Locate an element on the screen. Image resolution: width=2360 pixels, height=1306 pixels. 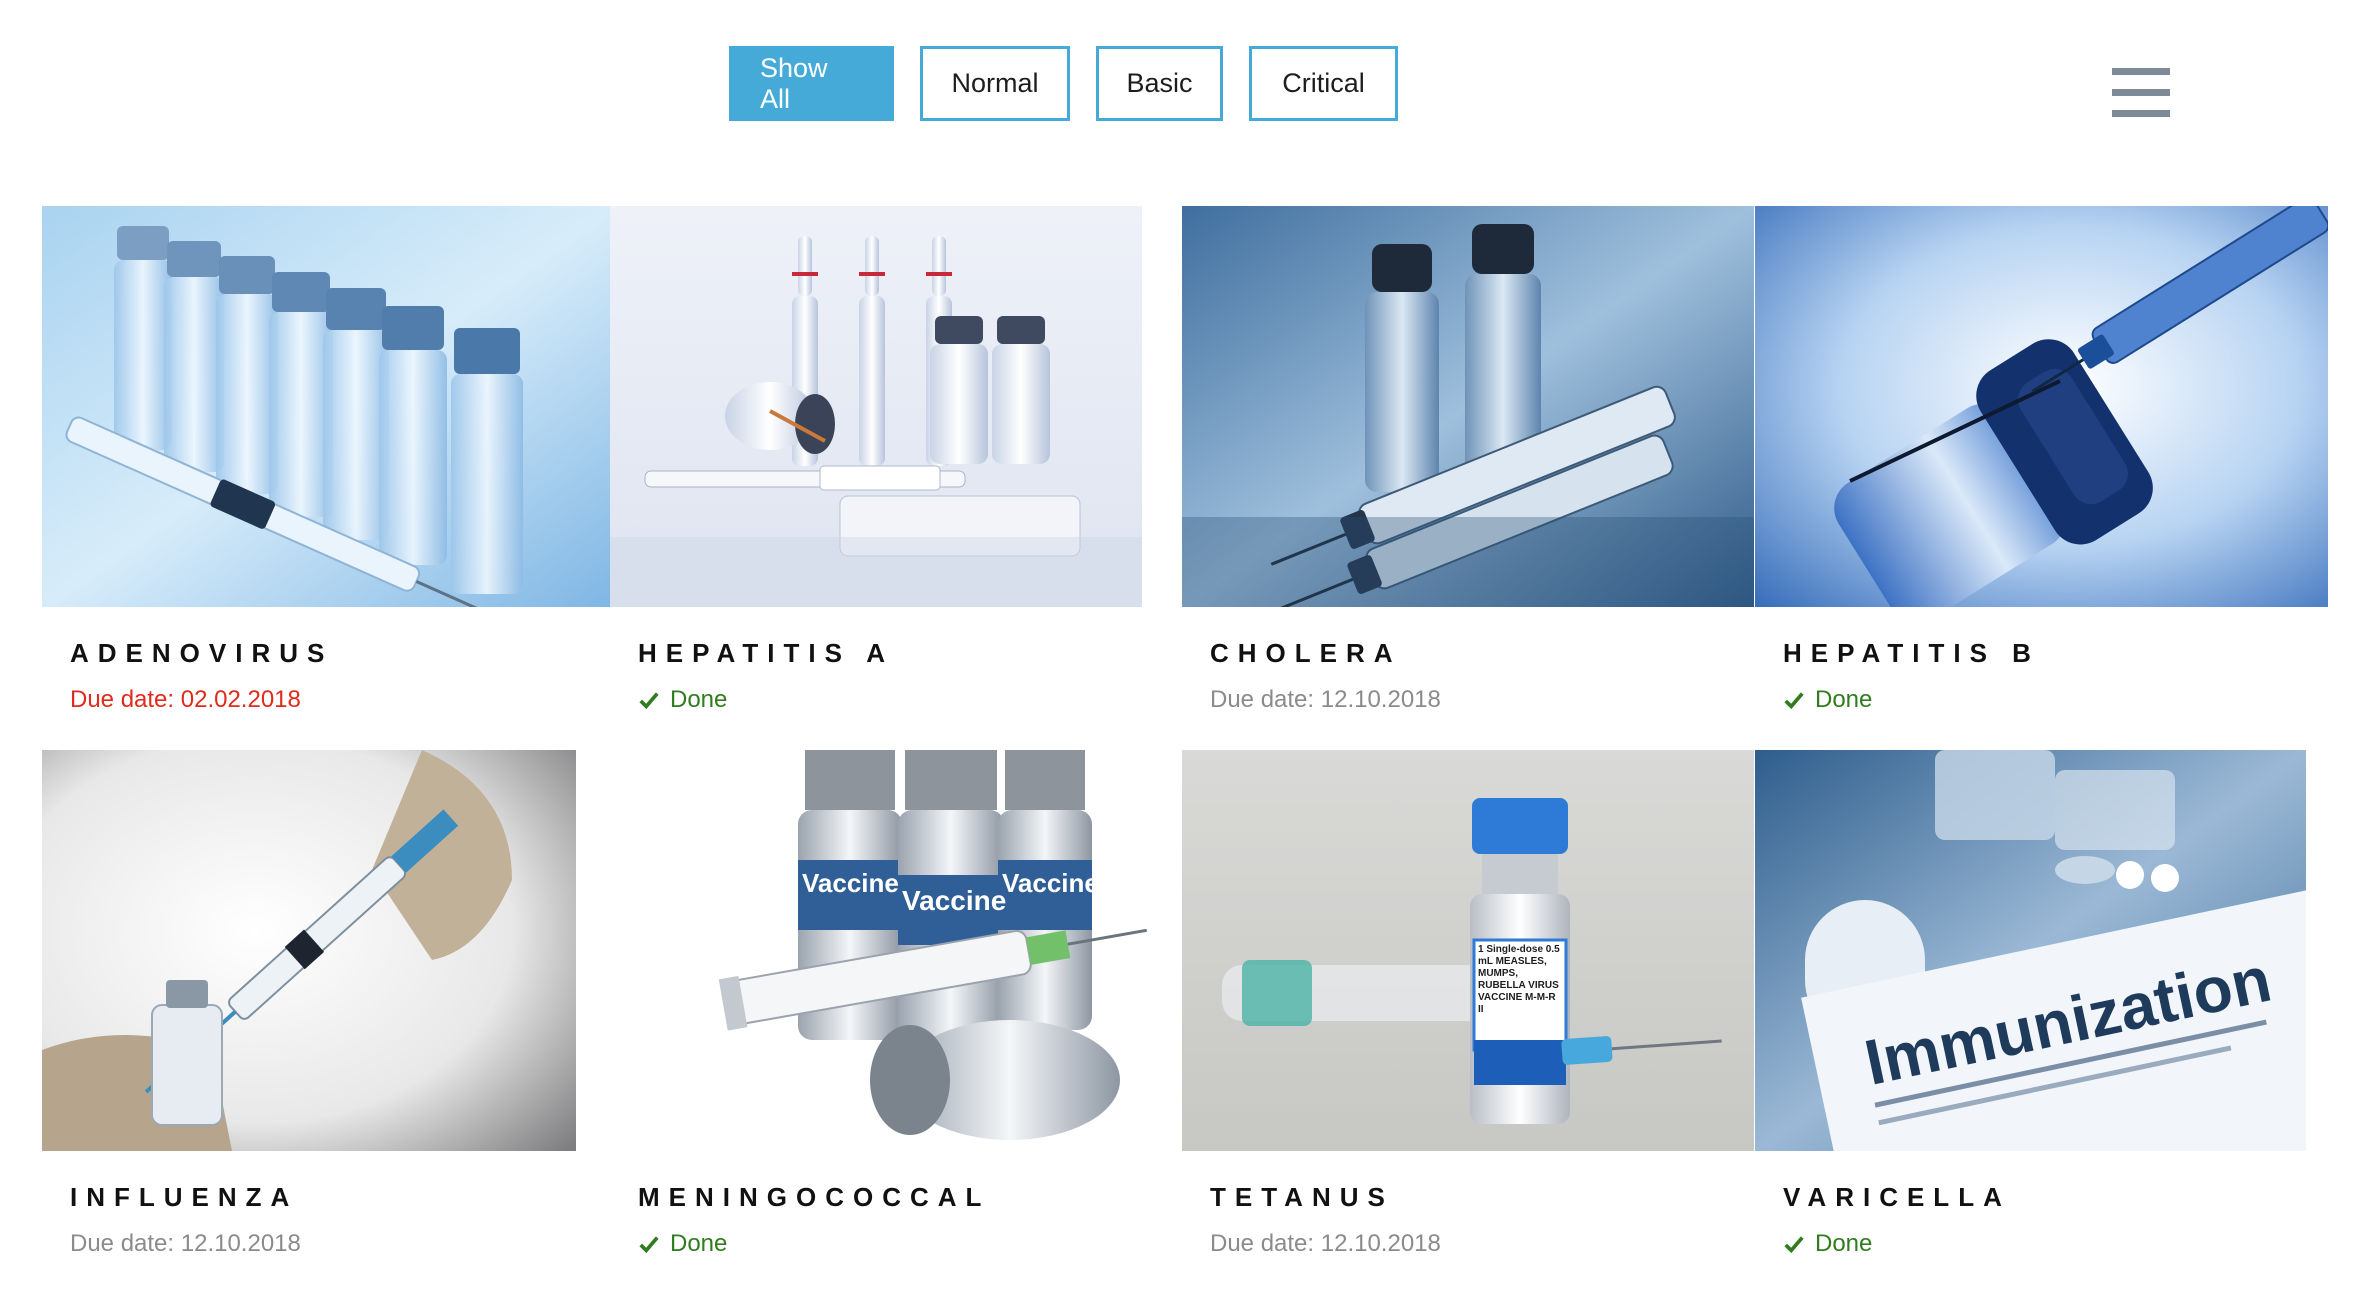
vaccine-card-adenovirus: ADENOVIRUS Due date: 02.02.2018 is located at coordinates (328, 476).